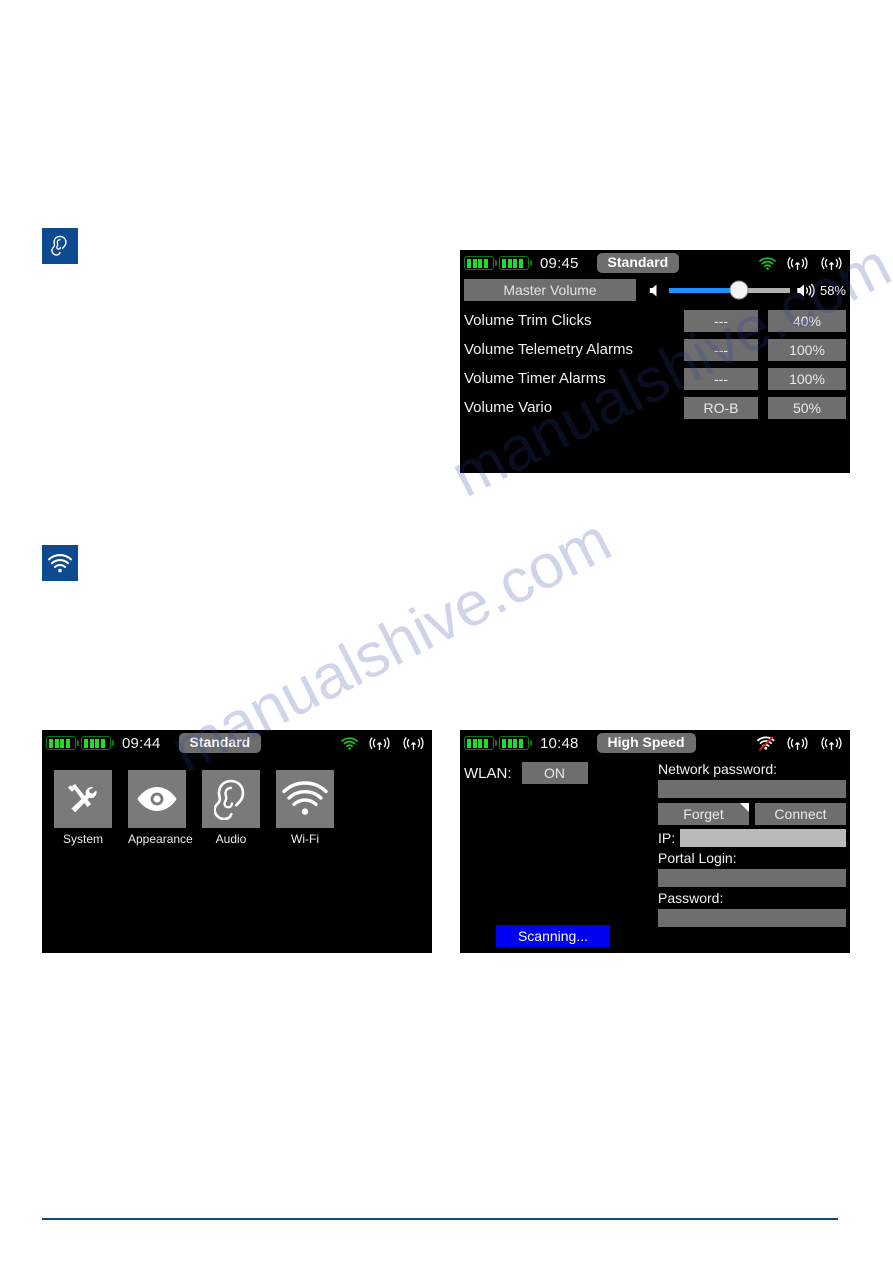 This screenshot has width=893, height=1263. What do you see at coordinates (832, 290) in the screenshot?
I see `volume-percent: 58%` at bounding box center [832, 290].